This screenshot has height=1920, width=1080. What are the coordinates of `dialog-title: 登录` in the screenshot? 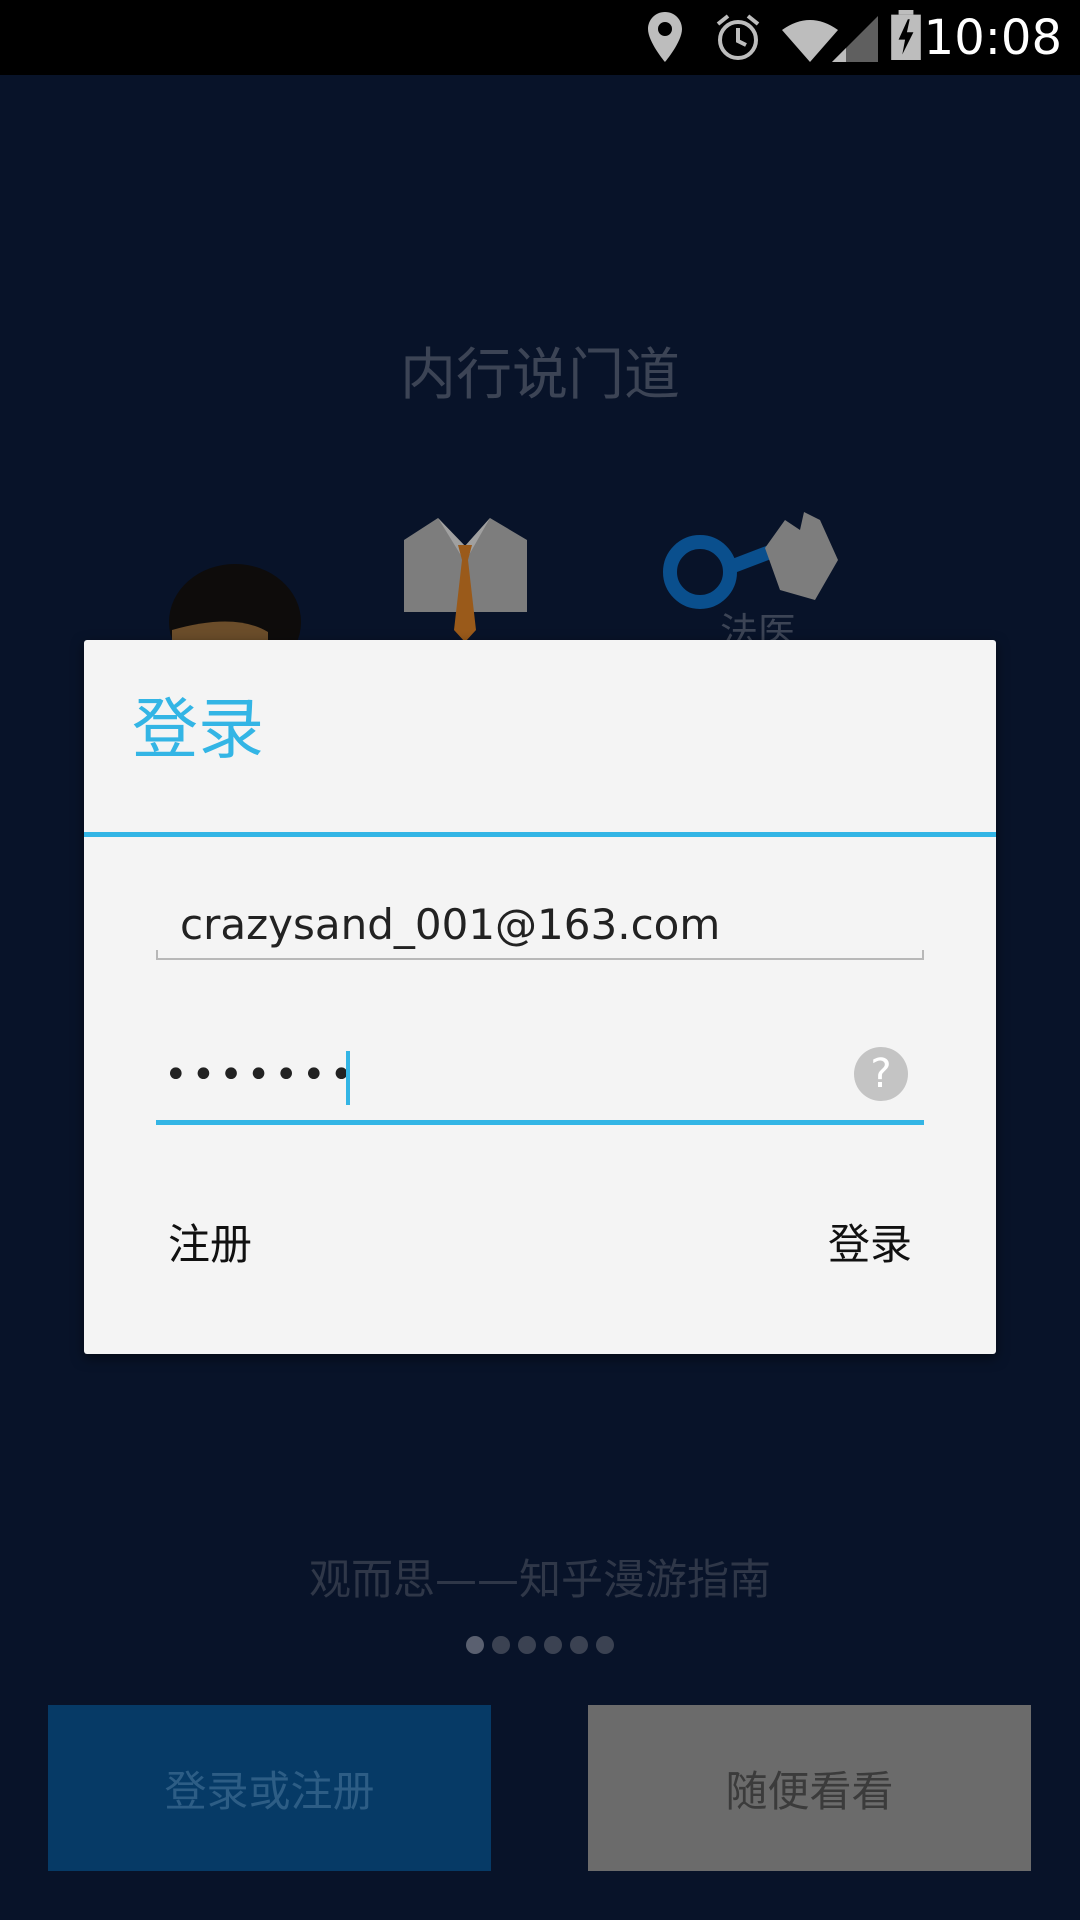 It's located at (198, 729).